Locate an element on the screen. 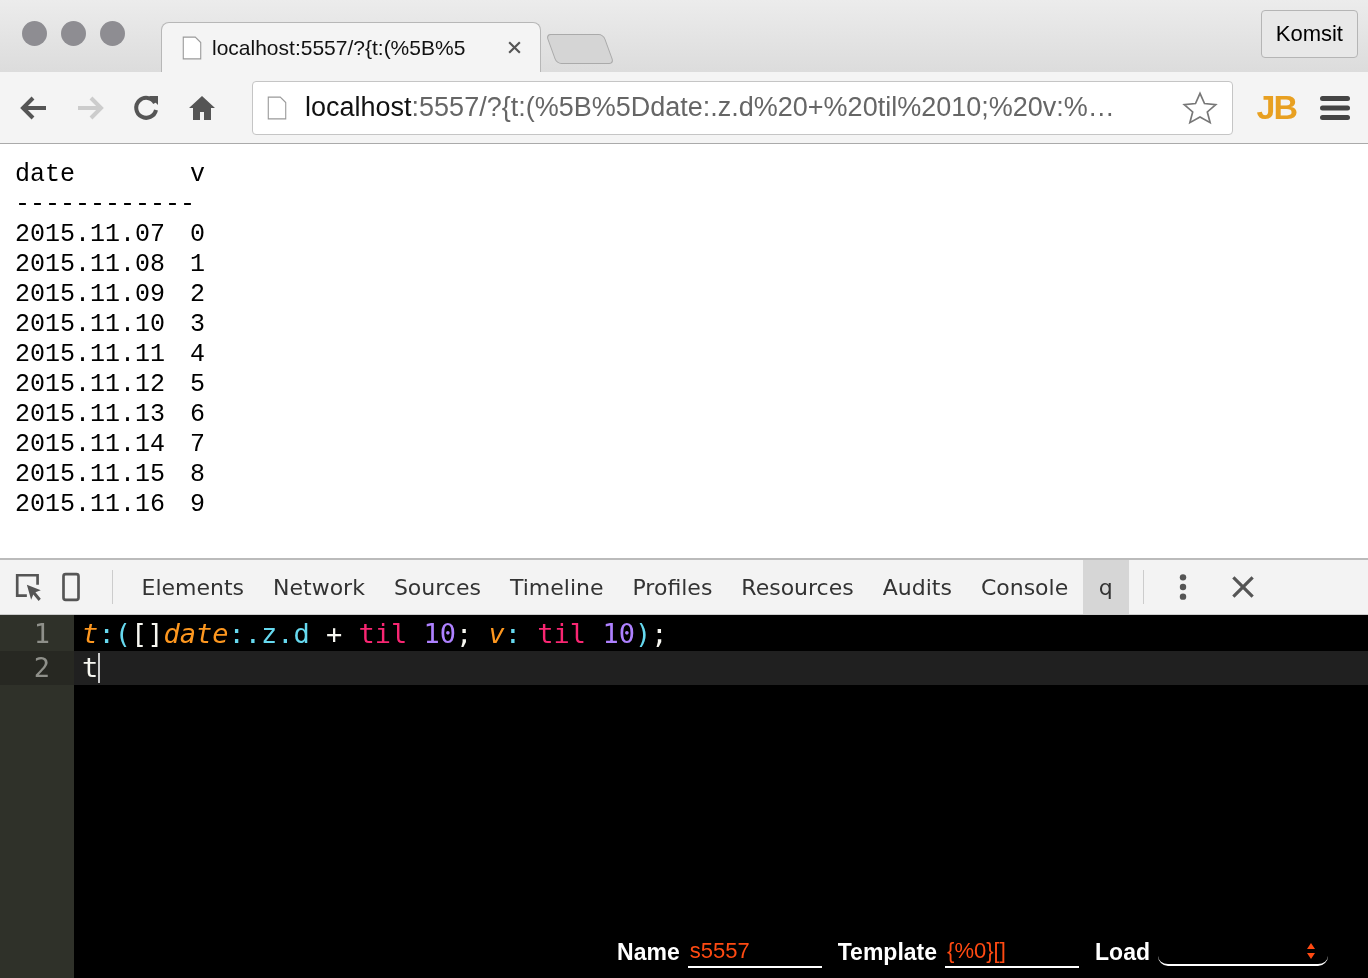  table-cell-text: 2015.11.10 is located at coordinates (91, 325).